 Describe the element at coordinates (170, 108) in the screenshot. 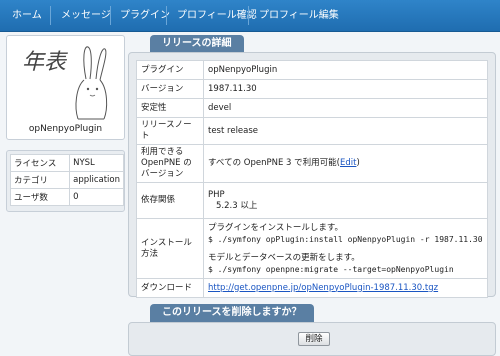

I see `stability-label: 安定性` at that location.